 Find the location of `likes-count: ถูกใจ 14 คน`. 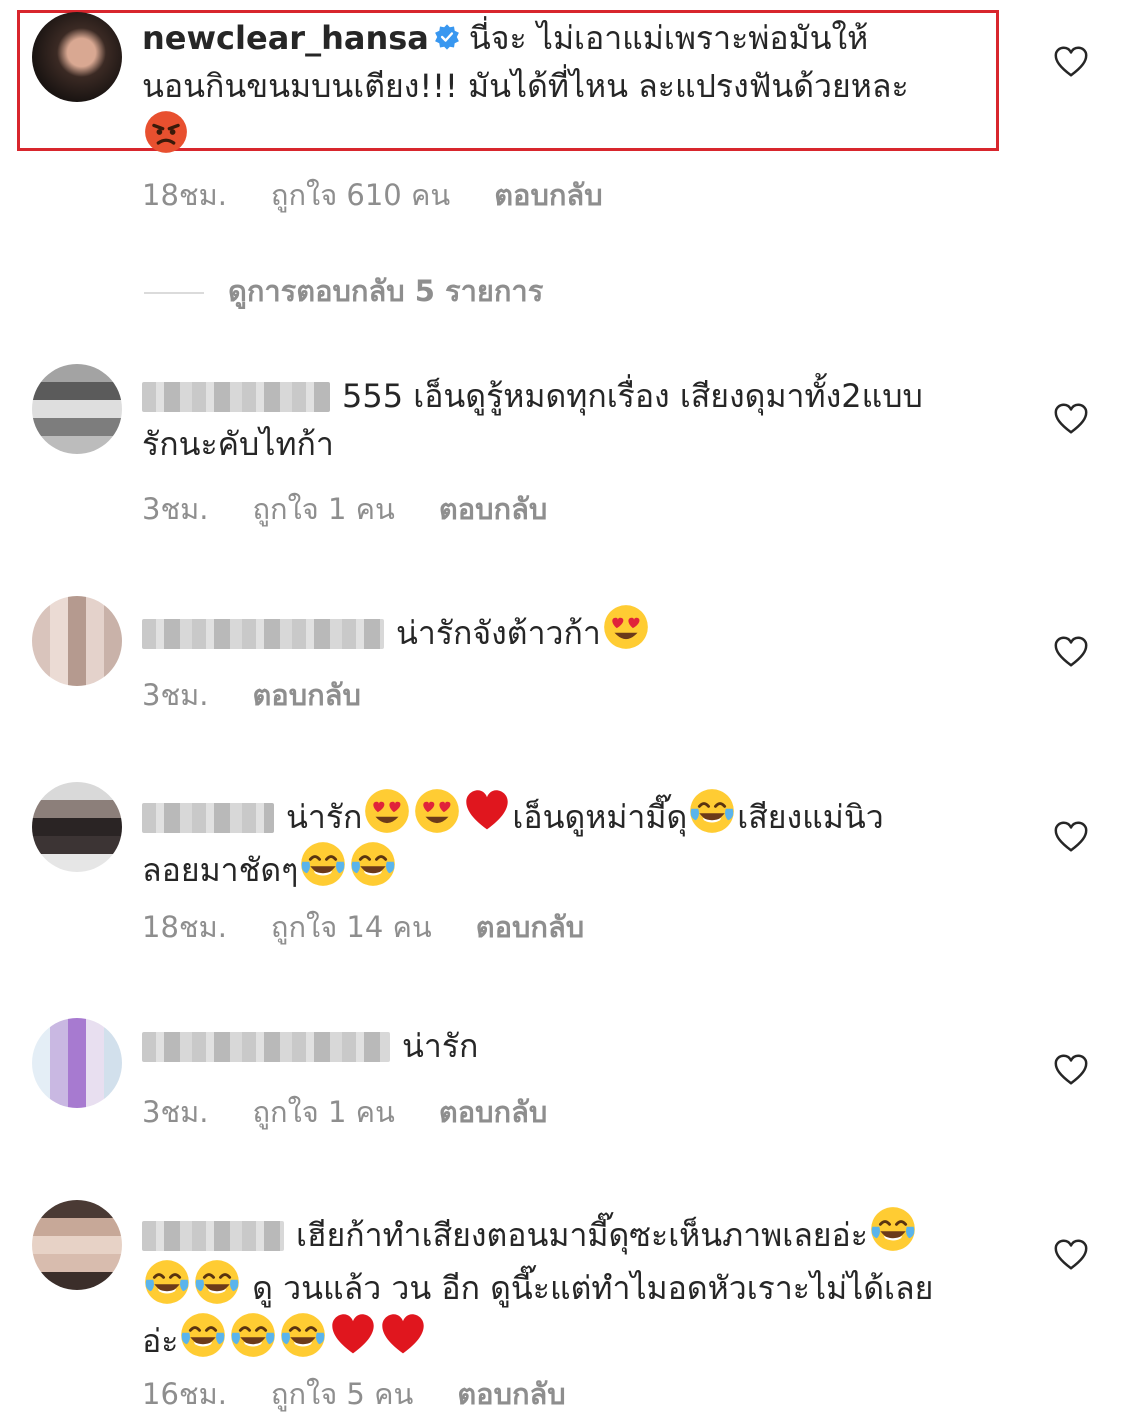

likes-count: ถูกใจ 14 คน is located at coordinates (351, 927).